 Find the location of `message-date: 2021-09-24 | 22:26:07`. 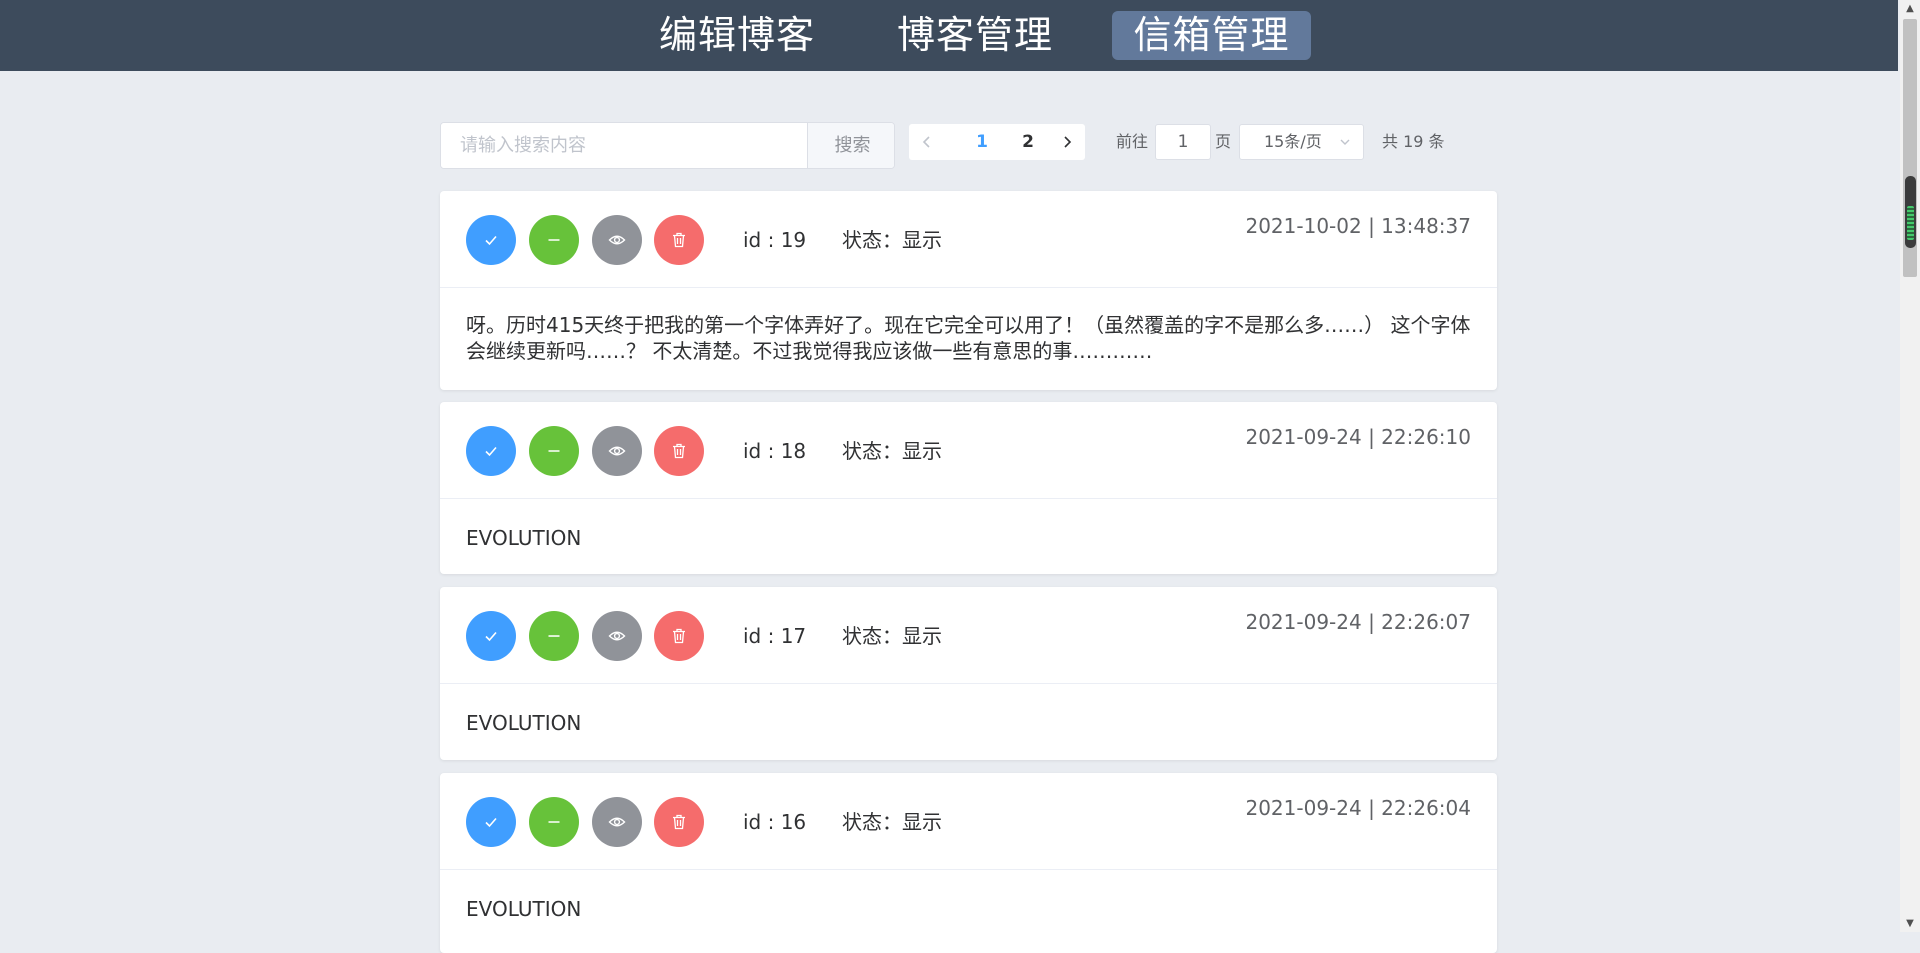

message-date: 2021-09-24 | 22:26:07 is located at coordinates (1358, 622).